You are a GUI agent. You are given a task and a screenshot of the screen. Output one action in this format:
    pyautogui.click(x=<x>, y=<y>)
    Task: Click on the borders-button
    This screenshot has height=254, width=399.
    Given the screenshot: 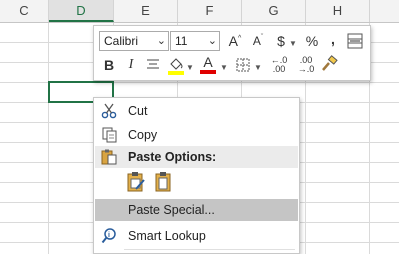 What is the action you would take?
    pyautogui.click(x=243, y=67)
    